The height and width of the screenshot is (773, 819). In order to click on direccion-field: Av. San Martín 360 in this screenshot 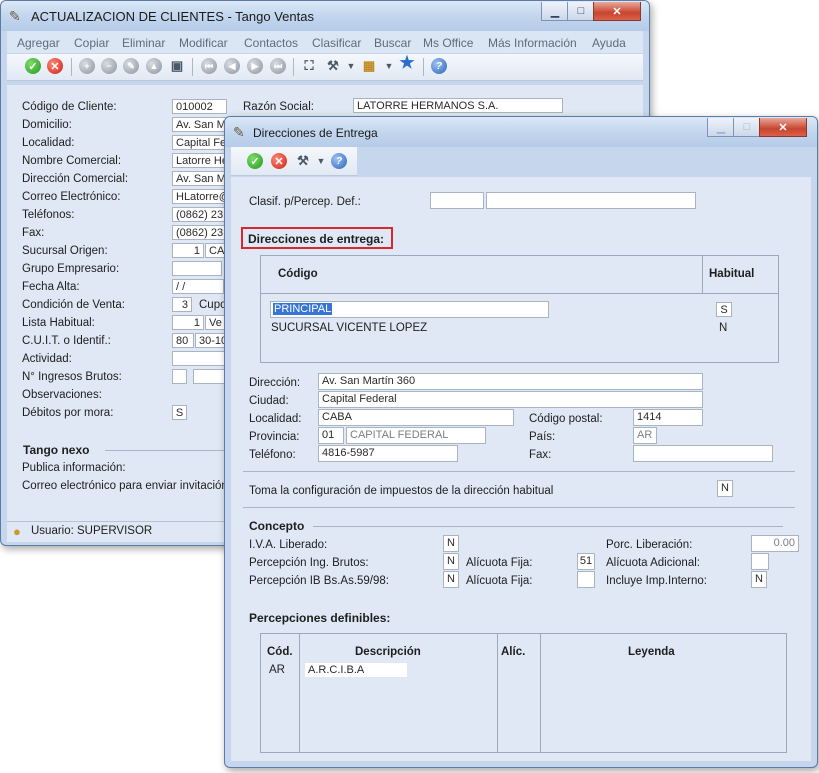, I will do `click(510, 381)`.